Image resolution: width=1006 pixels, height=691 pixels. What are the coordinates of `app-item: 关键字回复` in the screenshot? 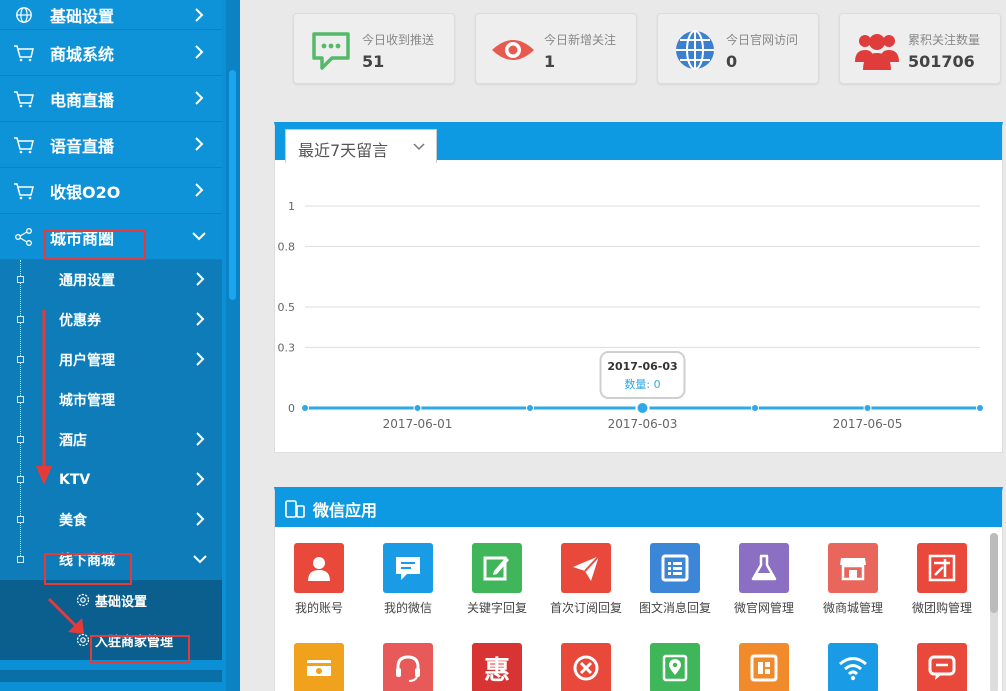 It's located at (497, 579).